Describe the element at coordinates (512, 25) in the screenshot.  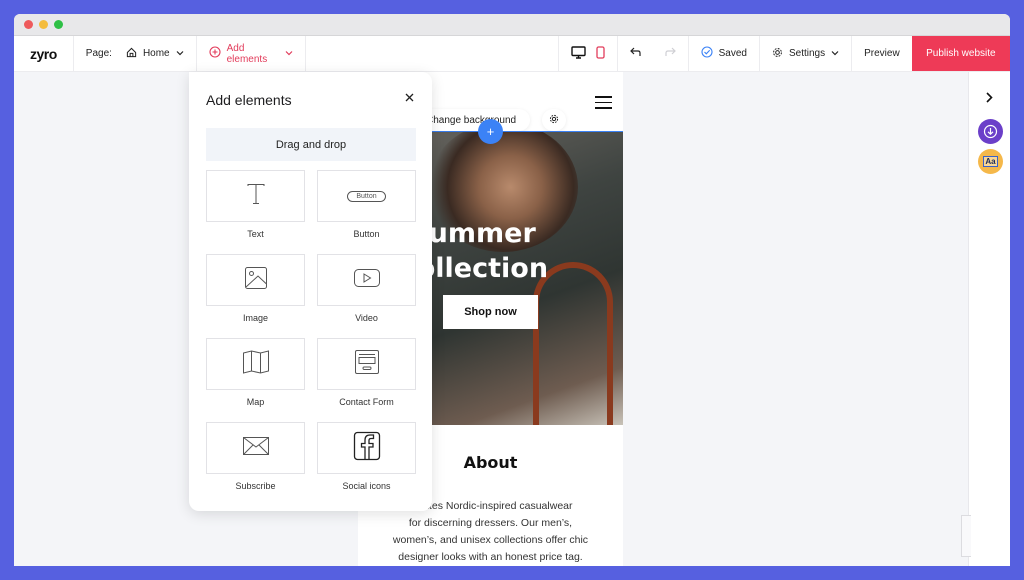
I see `title-bar` at that location.